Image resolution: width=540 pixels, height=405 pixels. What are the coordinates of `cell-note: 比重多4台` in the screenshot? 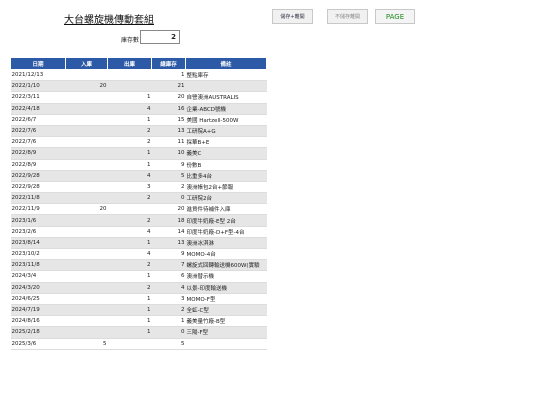 It's located at (226, 176).